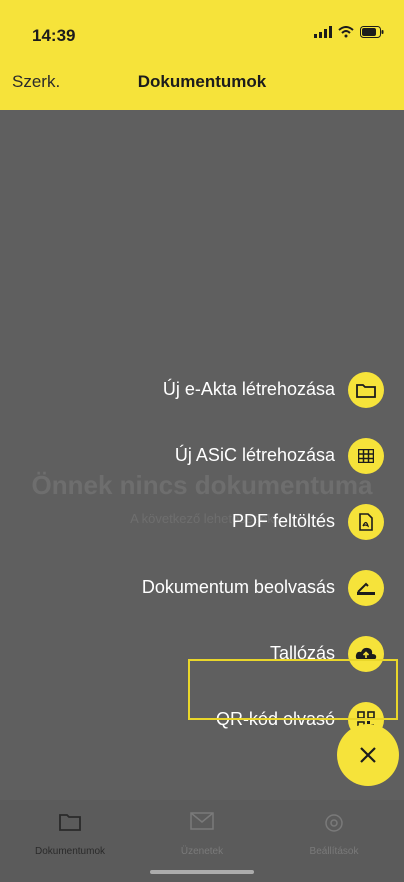  I want to click on wifi-icon, so click(346, 32).